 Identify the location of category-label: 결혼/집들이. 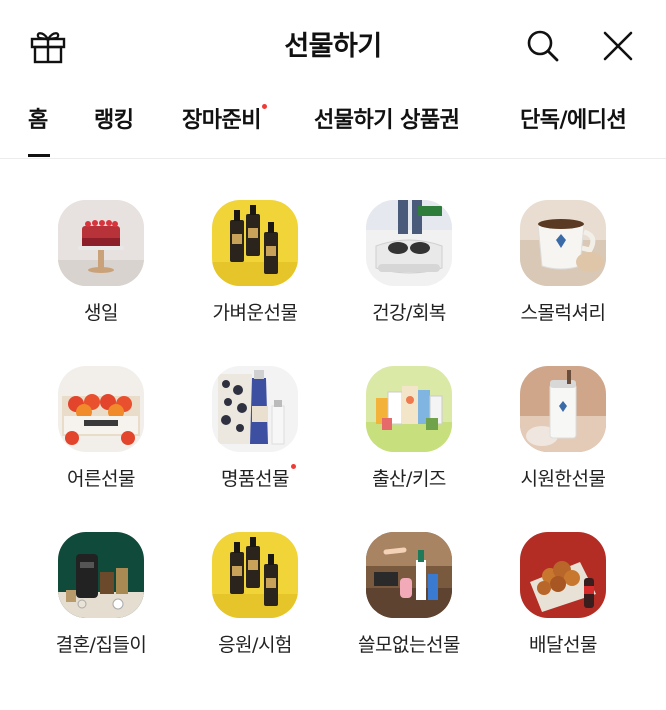
(101, 645).